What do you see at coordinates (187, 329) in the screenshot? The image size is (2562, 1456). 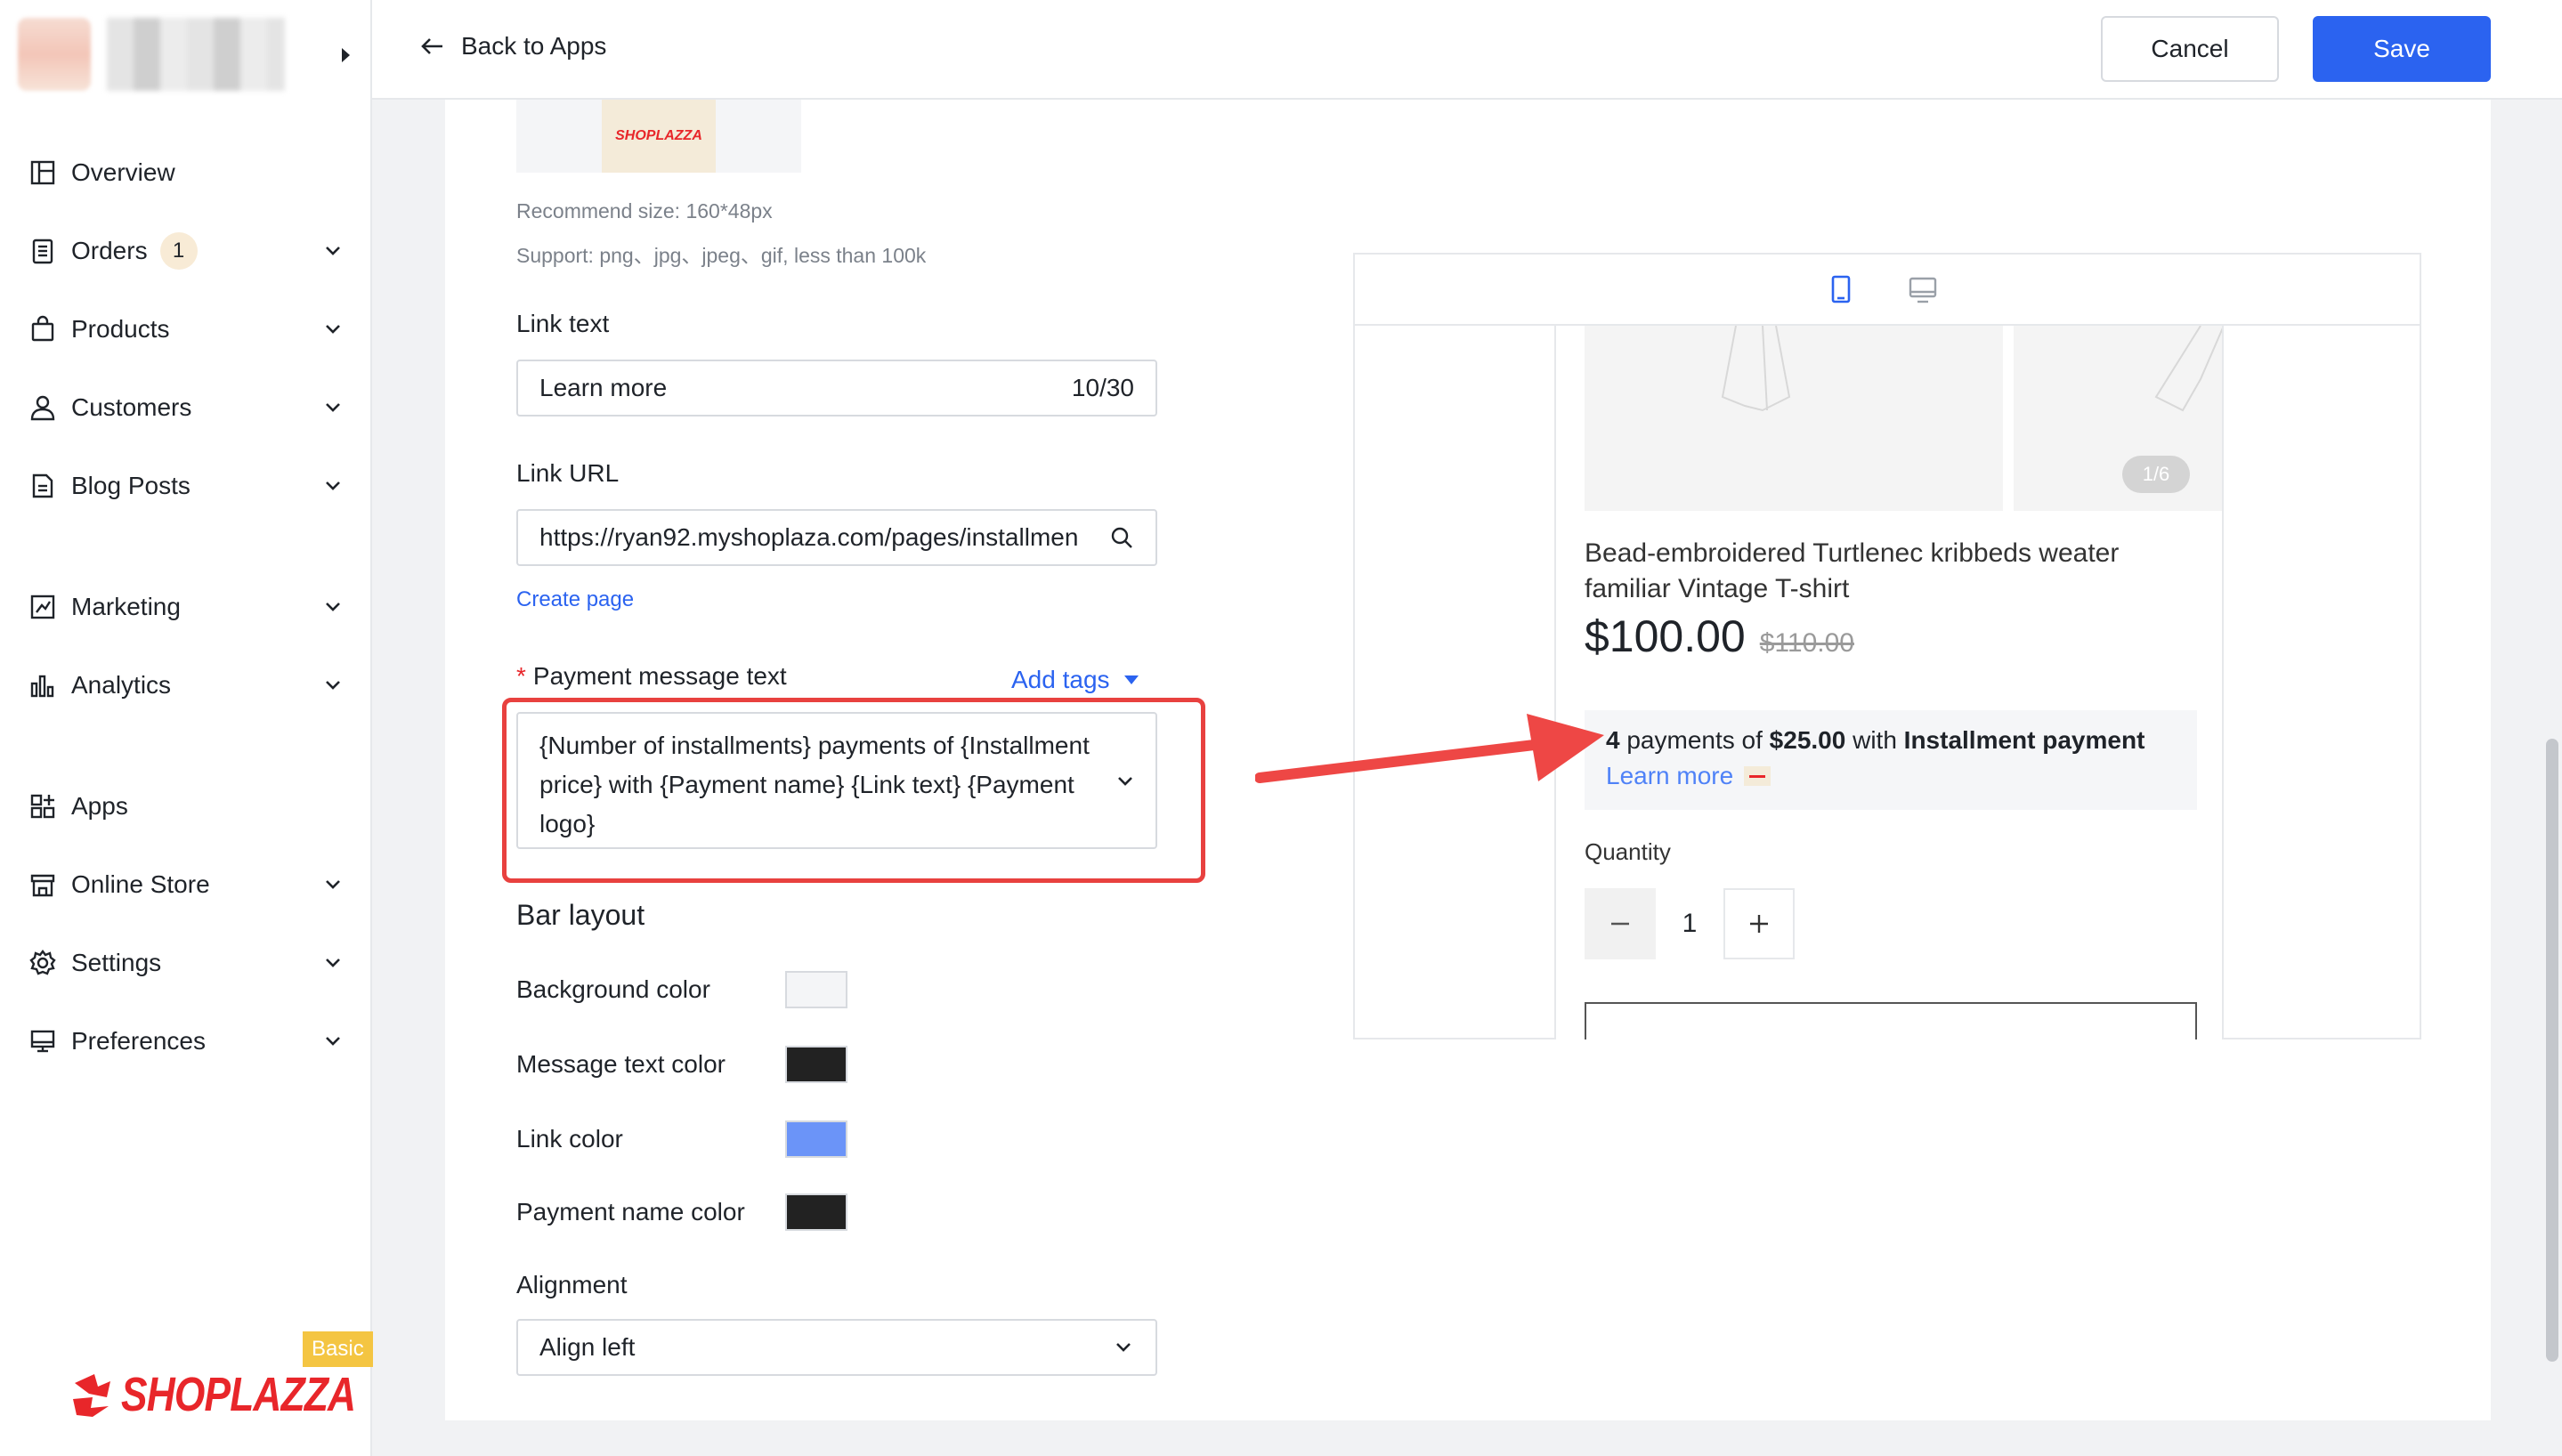 I see `sidebar-item-products: Products` at bounding box center [187, 329].